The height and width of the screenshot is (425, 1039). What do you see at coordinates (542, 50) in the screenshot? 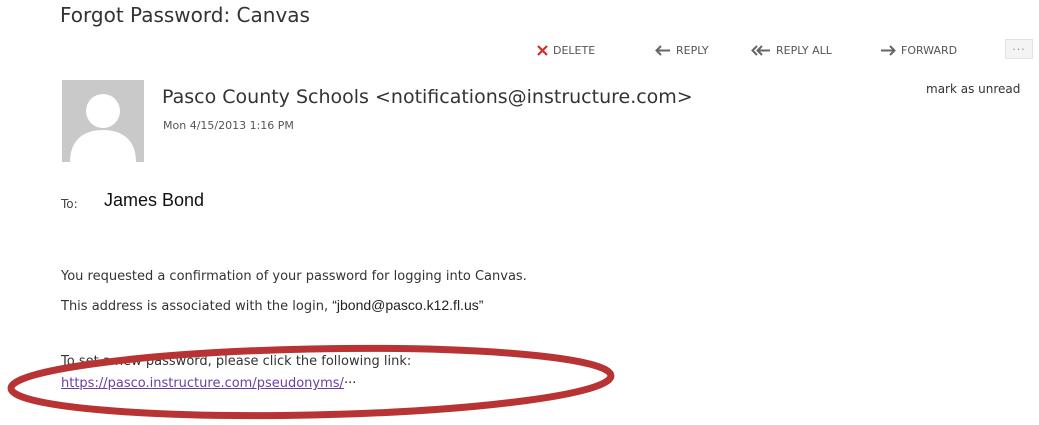
I see `close-x-icon` at bounding box center [542, 50].